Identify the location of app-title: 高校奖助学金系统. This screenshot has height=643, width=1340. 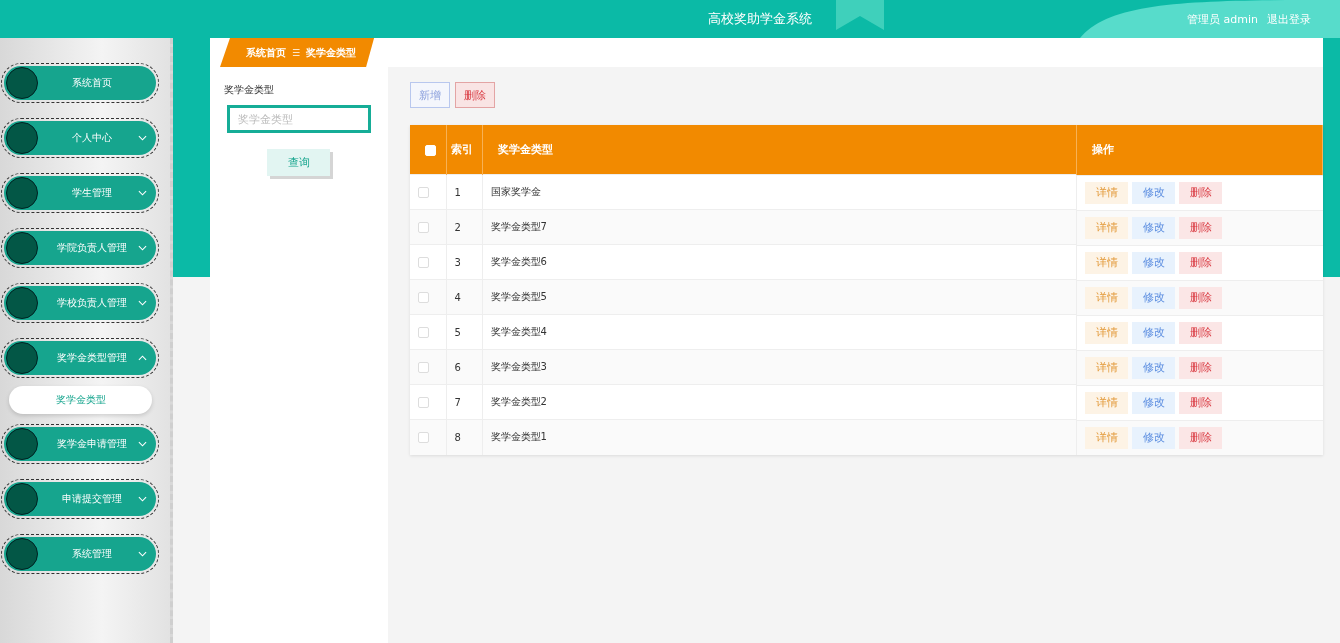
(760, 19).